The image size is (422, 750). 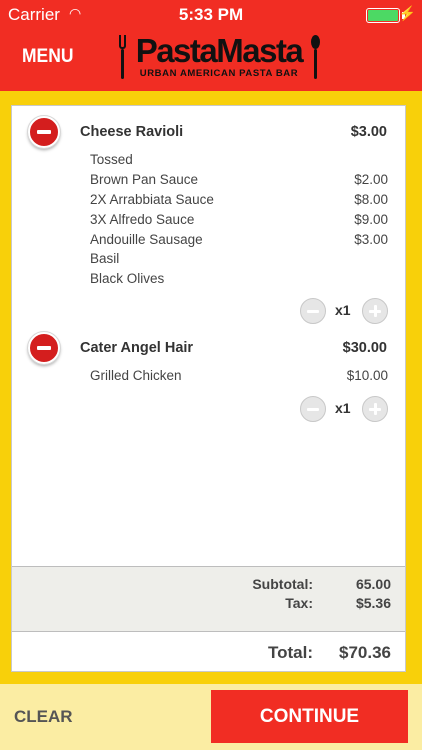 I want to click on tax-row: Tax: $5.36, so click(x=208, y=604).